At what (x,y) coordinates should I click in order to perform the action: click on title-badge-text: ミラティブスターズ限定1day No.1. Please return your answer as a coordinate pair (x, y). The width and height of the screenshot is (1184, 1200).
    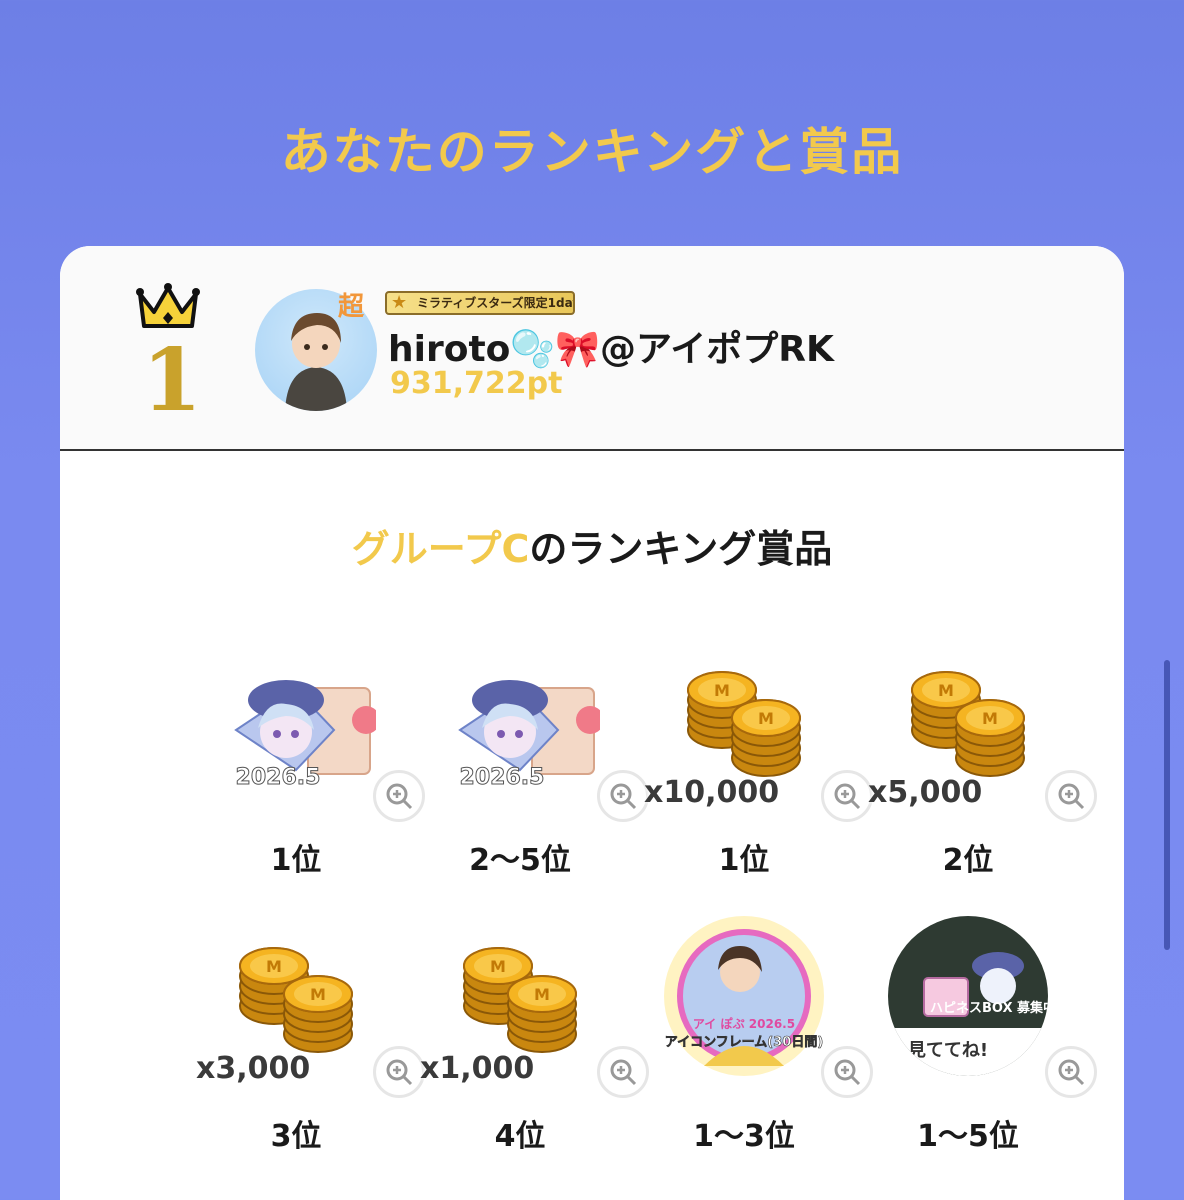
    Looking at the image, I should click on (496, 303).